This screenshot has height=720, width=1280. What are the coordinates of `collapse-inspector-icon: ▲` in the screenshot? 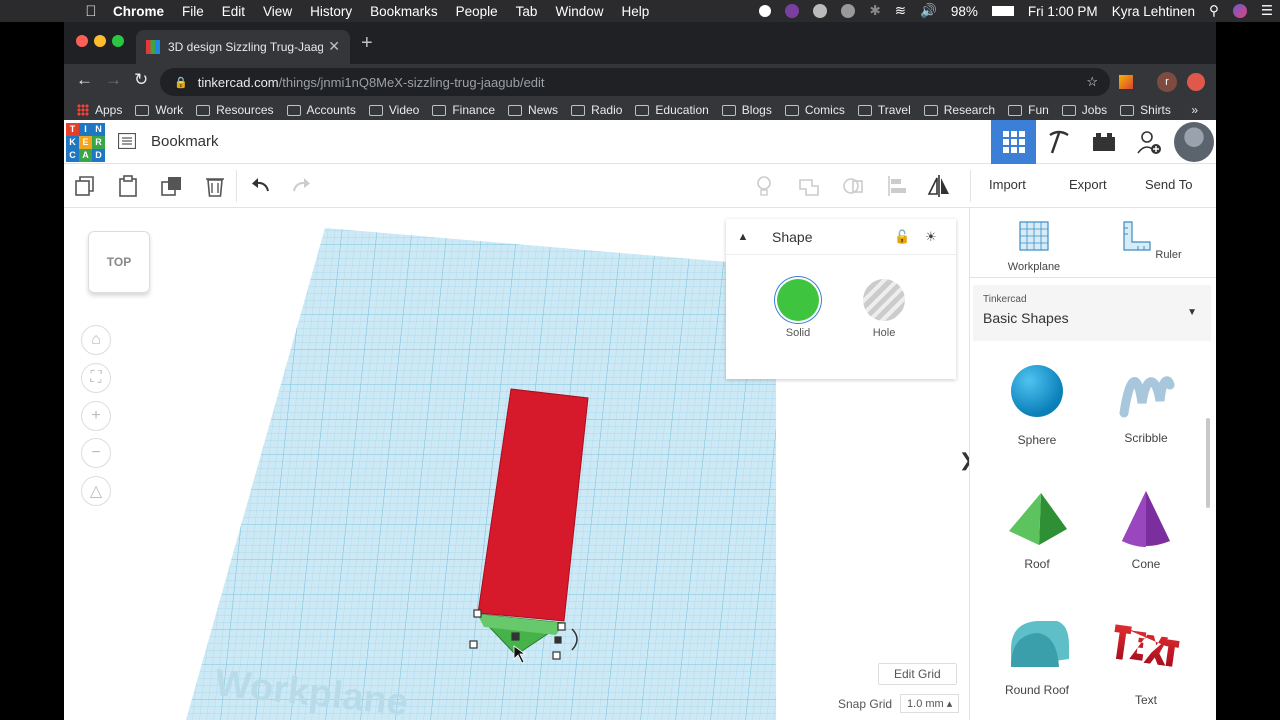 It's located at (743, 237).